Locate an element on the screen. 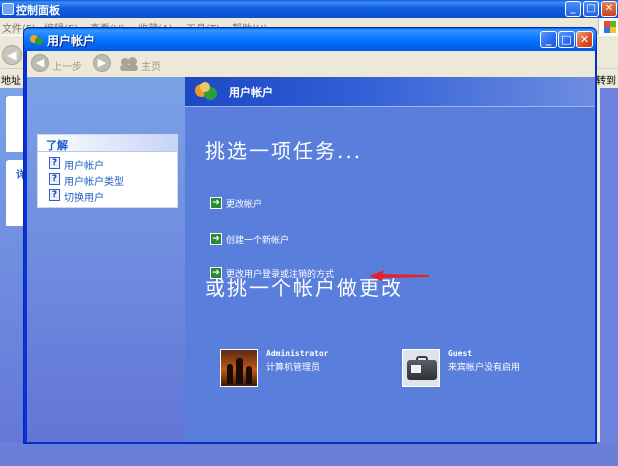 Image resolution: width=618 pixels, height=466 pixels. control-panel-maximize-button: □ is located at coordinates (591, 9).